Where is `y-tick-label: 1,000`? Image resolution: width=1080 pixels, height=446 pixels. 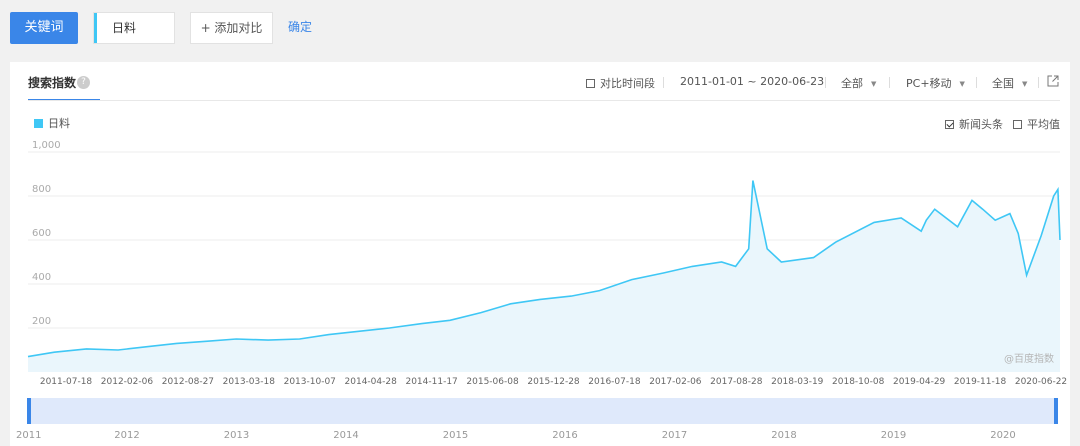
y-tick-label: 1,000 is located at coordinates (46, 145).